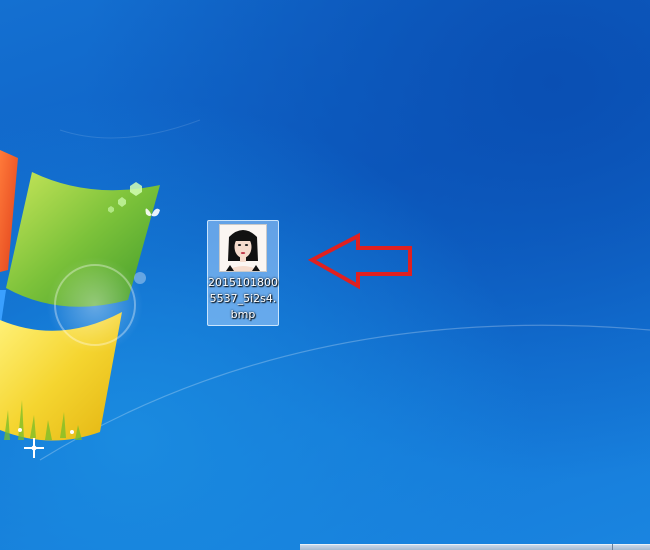 This screenshot has width=650, height=550. I want to click on desktop-file-icon: 2015101800 5537_5i2s4. bmp, so click(243, 273).